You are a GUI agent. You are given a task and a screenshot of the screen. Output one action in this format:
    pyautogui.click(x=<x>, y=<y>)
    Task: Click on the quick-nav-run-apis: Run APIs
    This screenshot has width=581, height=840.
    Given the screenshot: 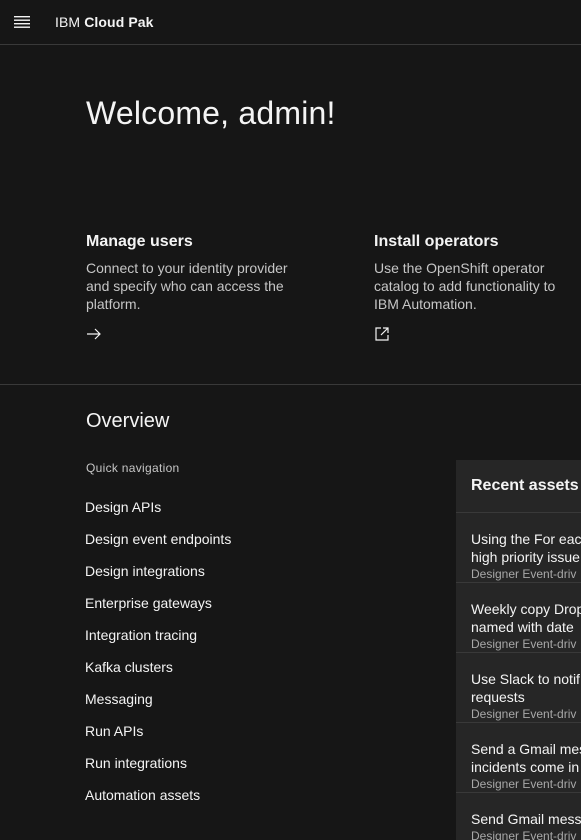 What is the action you would take?
    pyautogui.click(x=158, y=738)
    